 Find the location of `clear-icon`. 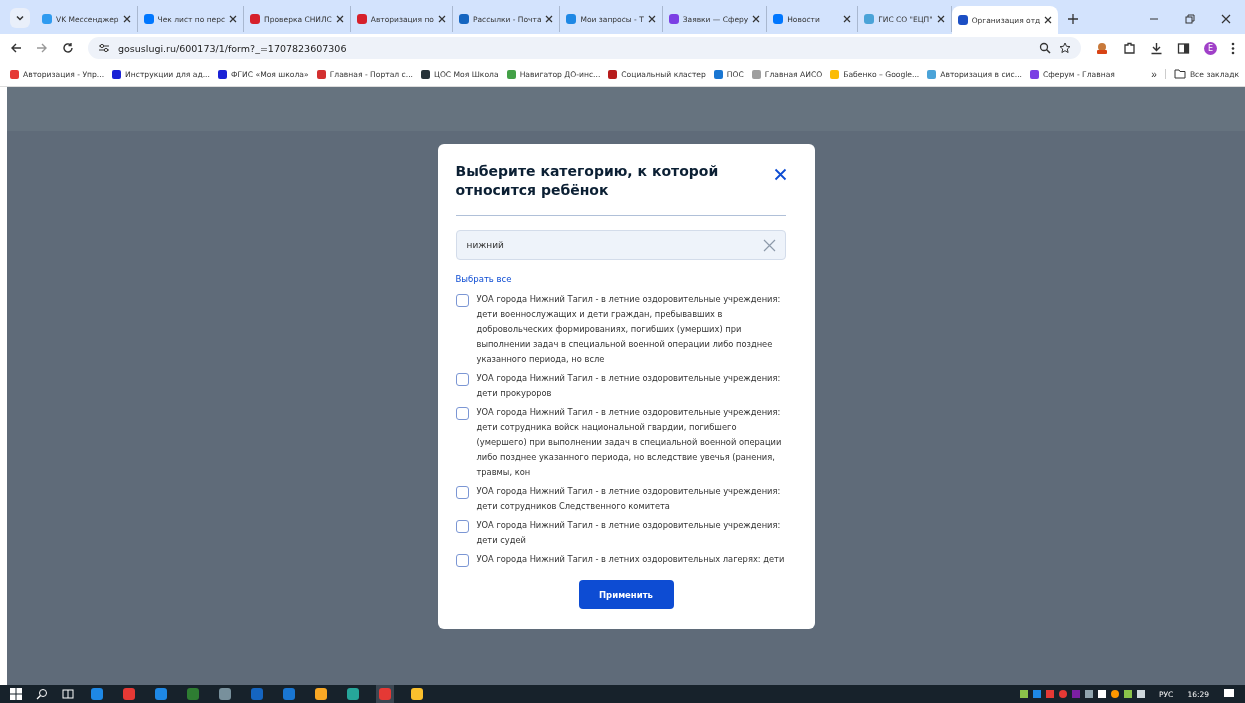

clear-icon is located at coordinates (769, 245).